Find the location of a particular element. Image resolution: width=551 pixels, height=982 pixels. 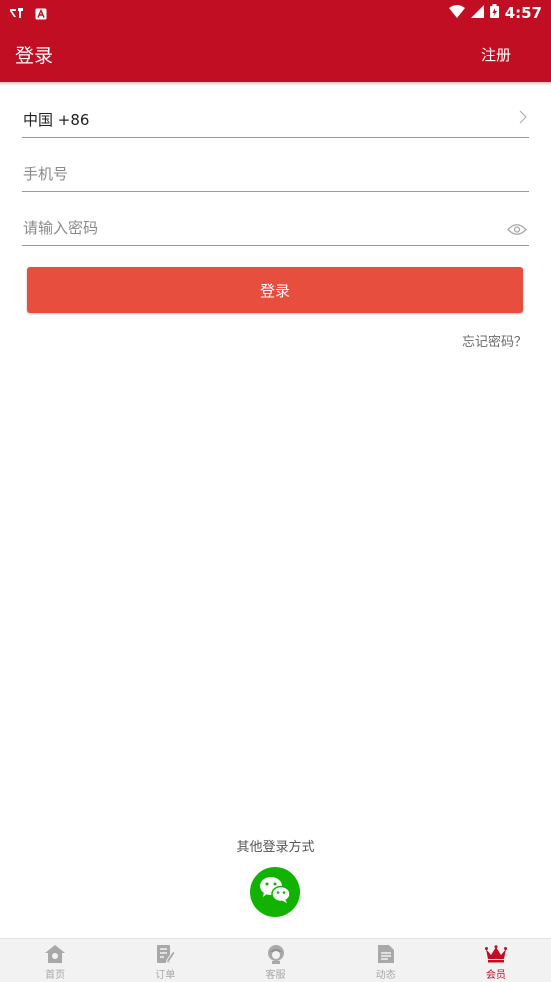

news-icon is located at coordinates (386, 954).